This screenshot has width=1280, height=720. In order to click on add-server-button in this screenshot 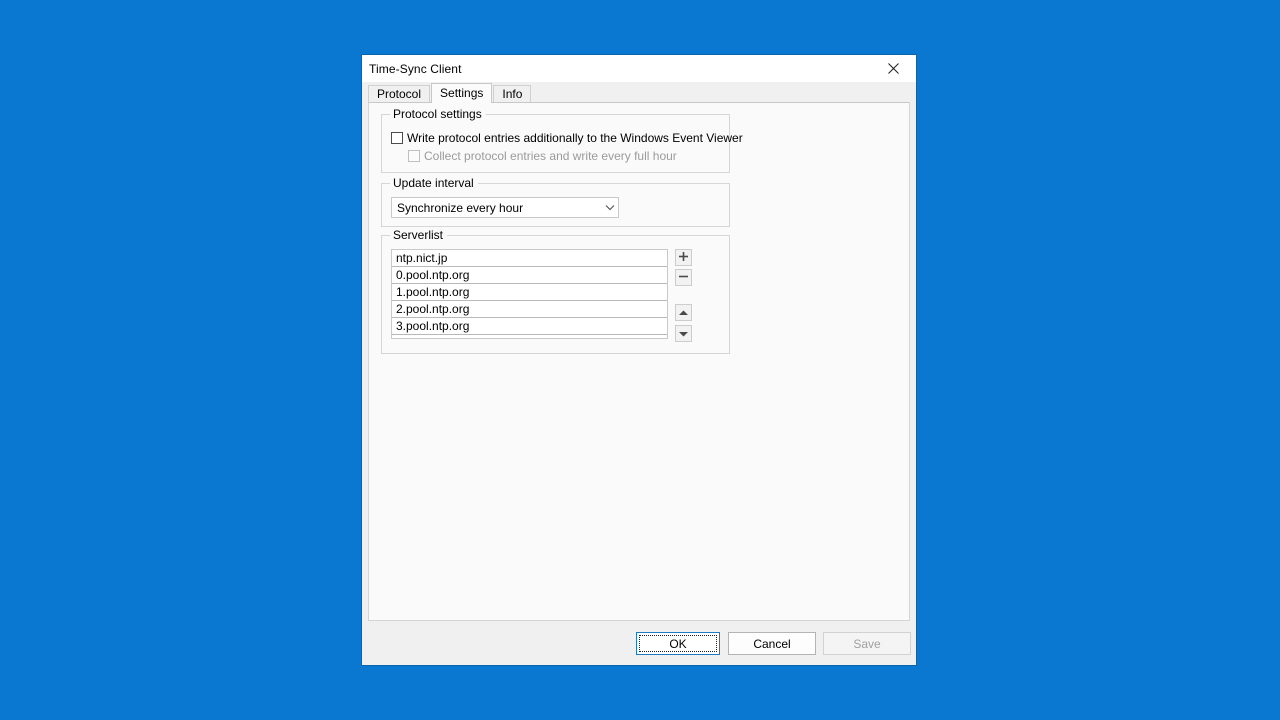, I will do `click(683, 257)`.